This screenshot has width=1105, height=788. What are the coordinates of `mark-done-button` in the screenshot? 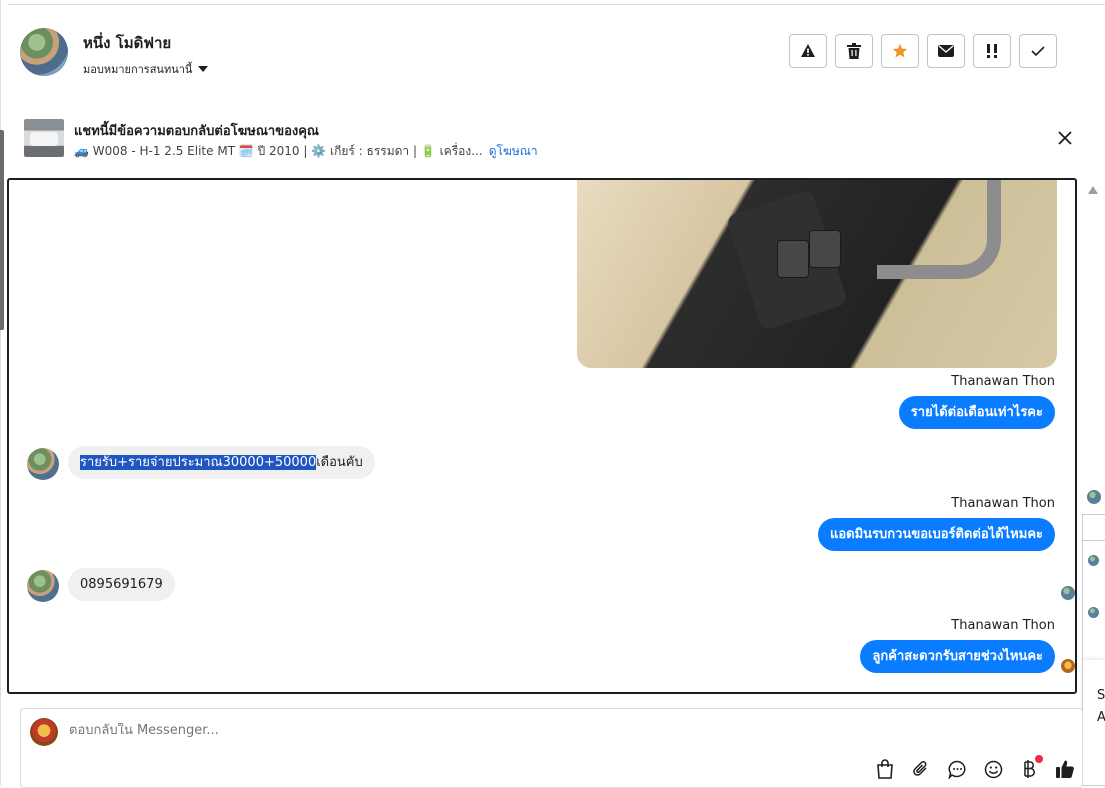 It's located at (1038, 51).